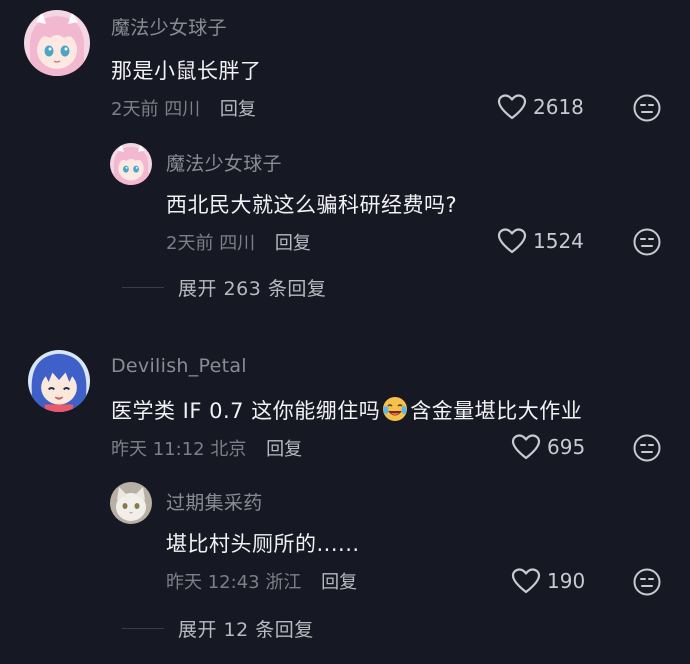 Image resolution: width=690 pixels, height=664 pixels. What do you see at coordinates (566, 447) in the screenshot?
I see `like-count: 695` at bounding box center [566, 447].